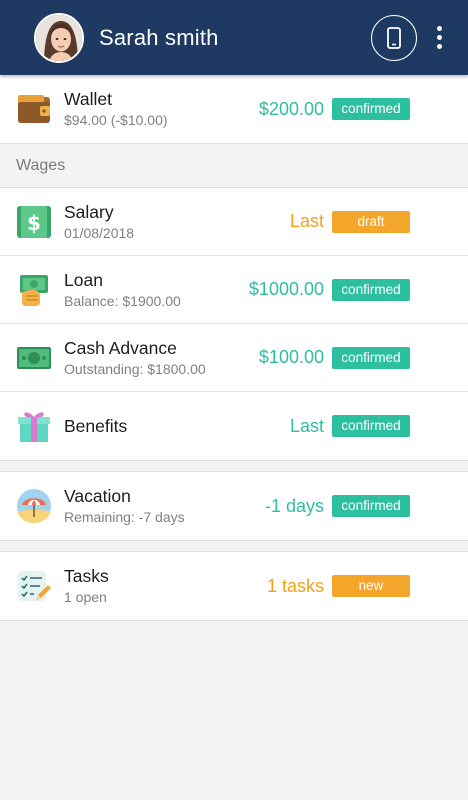 This screenshot has width=468, height=800. I want to click on item-amount: $1000.00, so click(286, 289).